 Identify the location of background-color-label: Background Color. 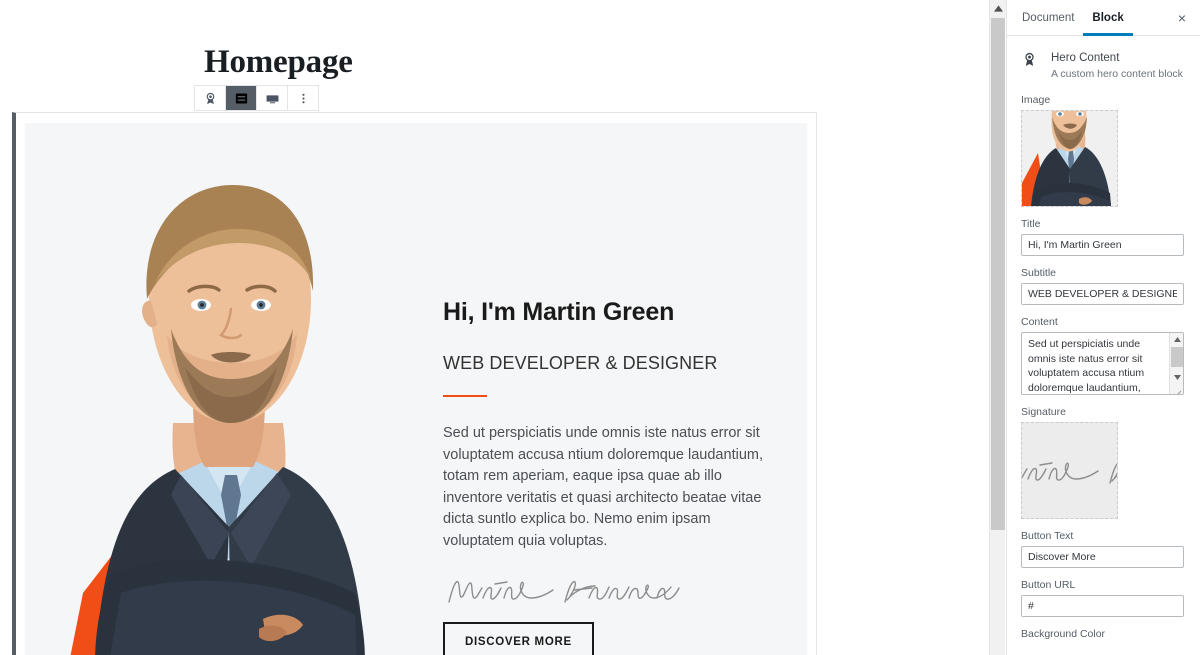
(1063, 634).